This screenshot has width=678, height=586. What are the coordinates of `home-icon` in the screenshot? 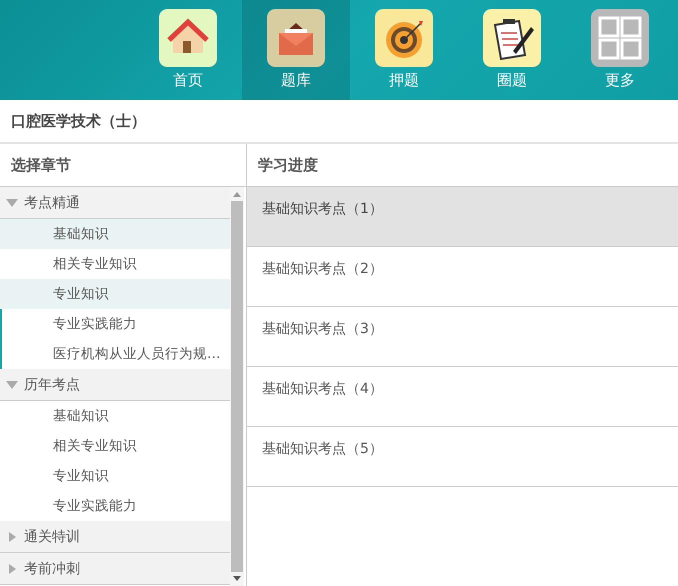 It's located at (188, 38).